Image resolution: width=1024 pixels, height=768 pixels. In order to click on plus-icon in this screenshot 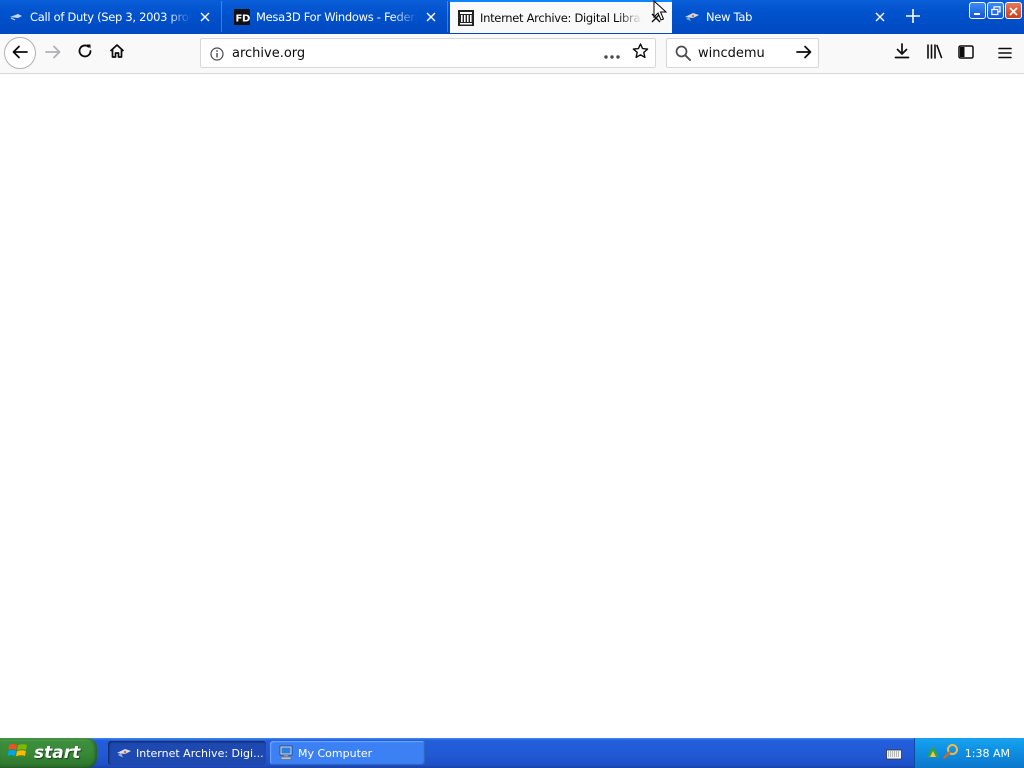, I will do `click(913, 17)`.